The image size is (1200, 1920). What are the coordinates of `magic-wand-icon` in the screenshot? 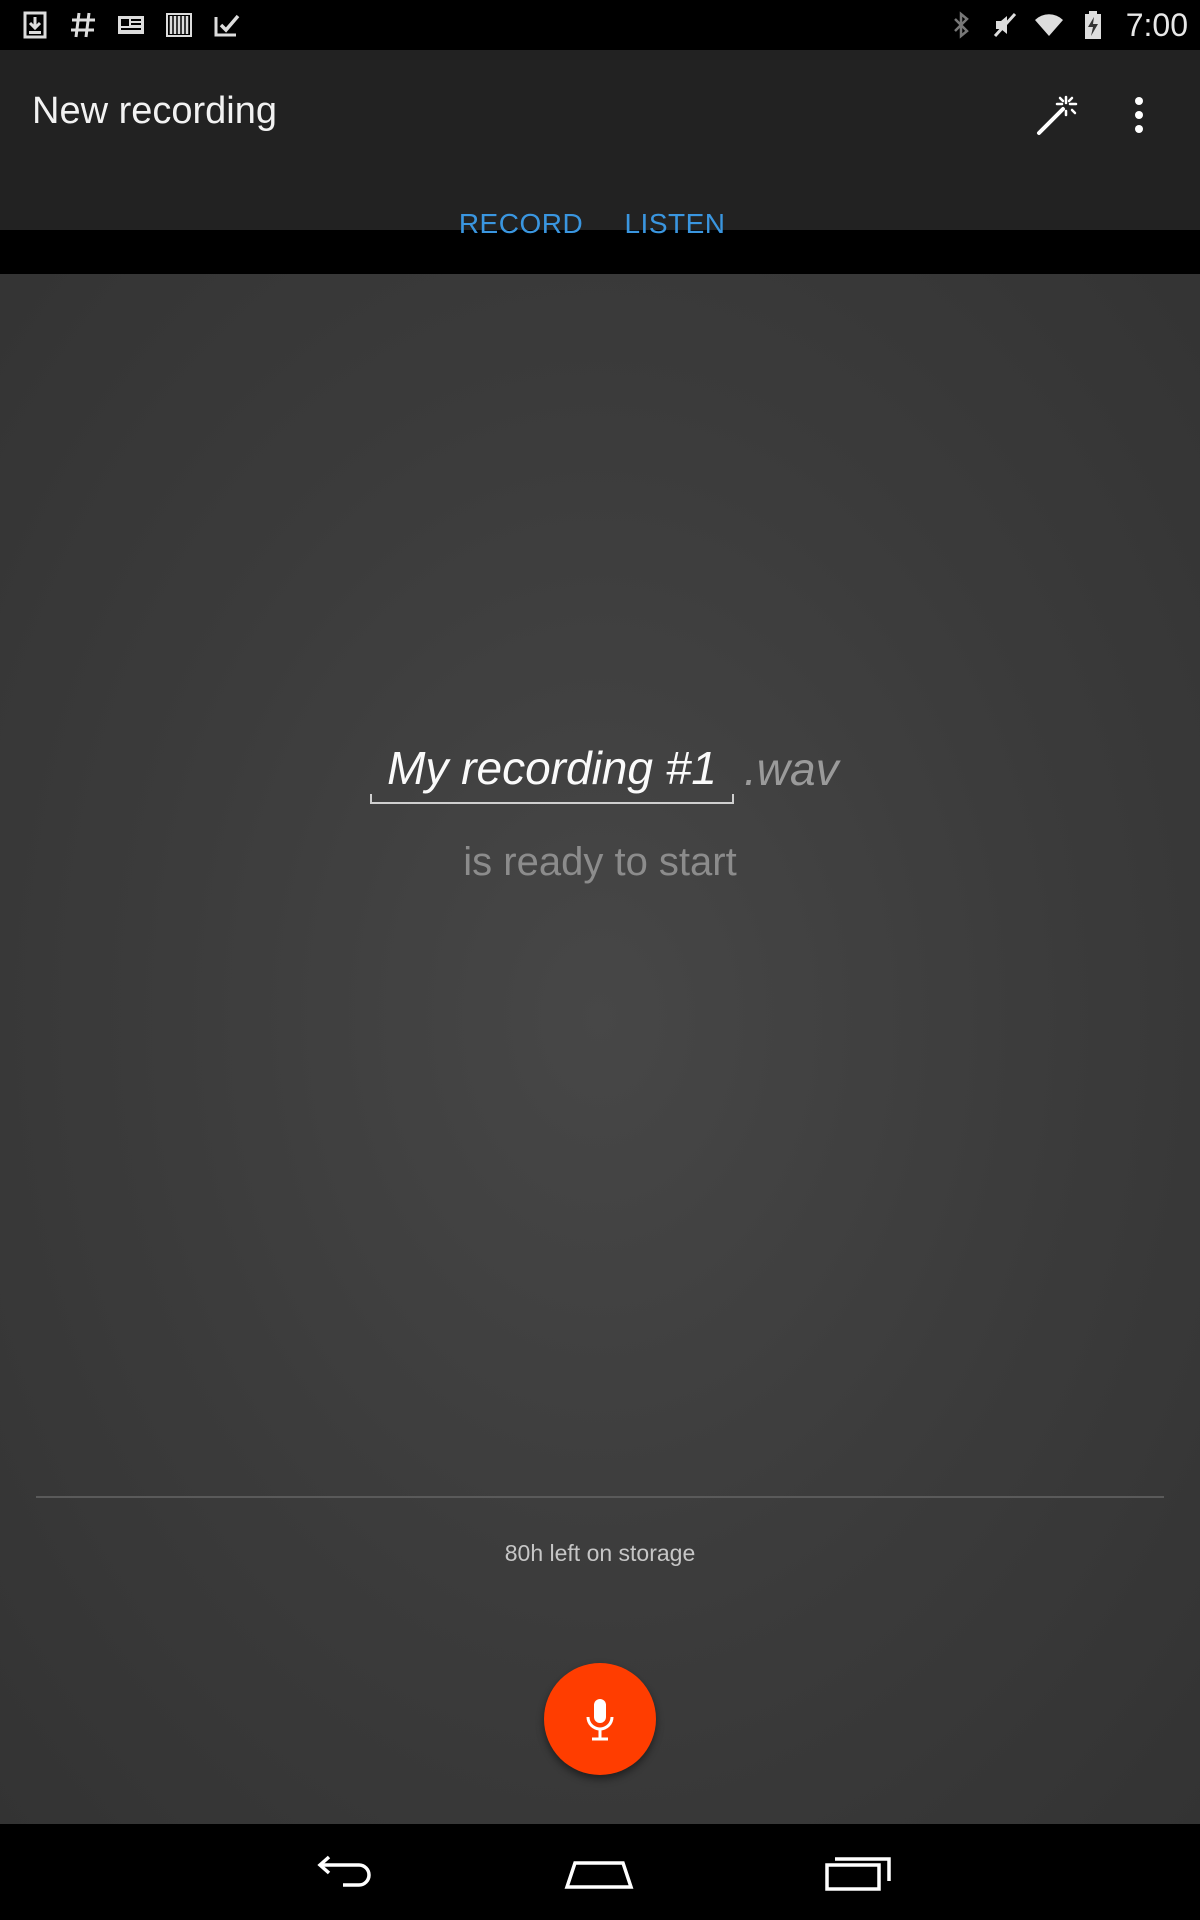 It's located at (1057, 115).